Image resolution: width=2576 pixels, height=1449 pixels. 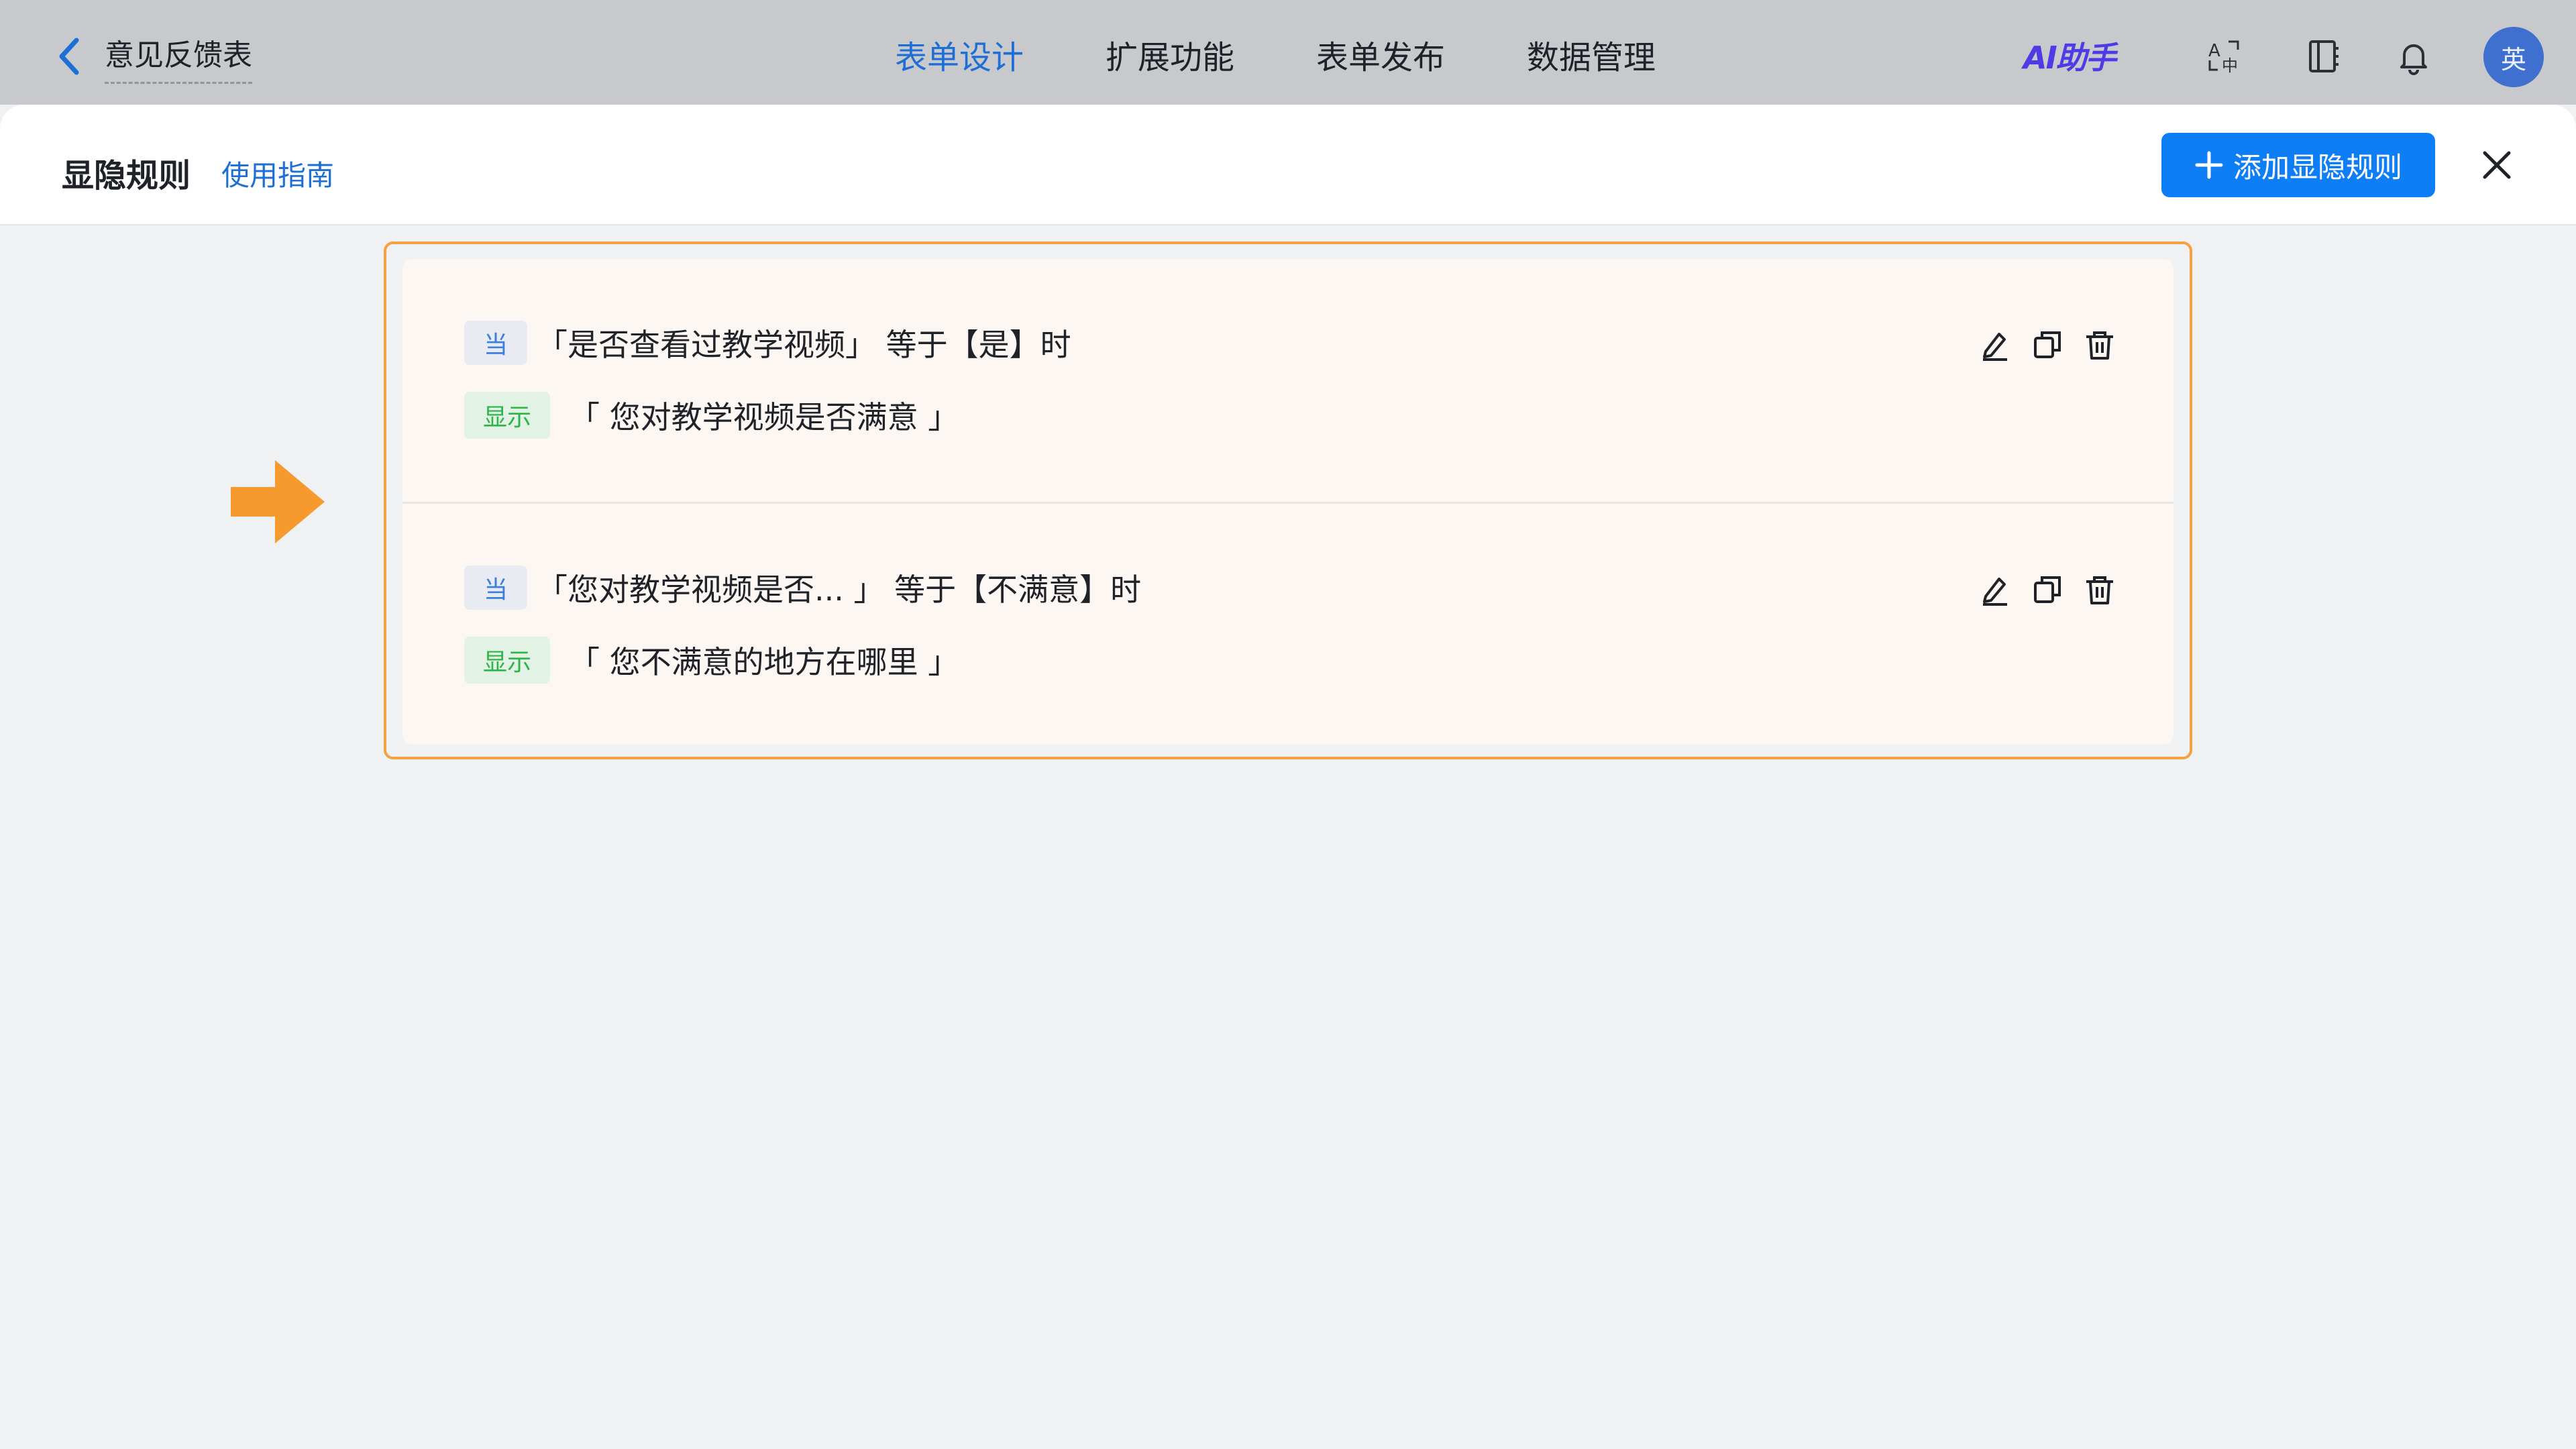 I want to click on back-button, so click(x=68, y=56).